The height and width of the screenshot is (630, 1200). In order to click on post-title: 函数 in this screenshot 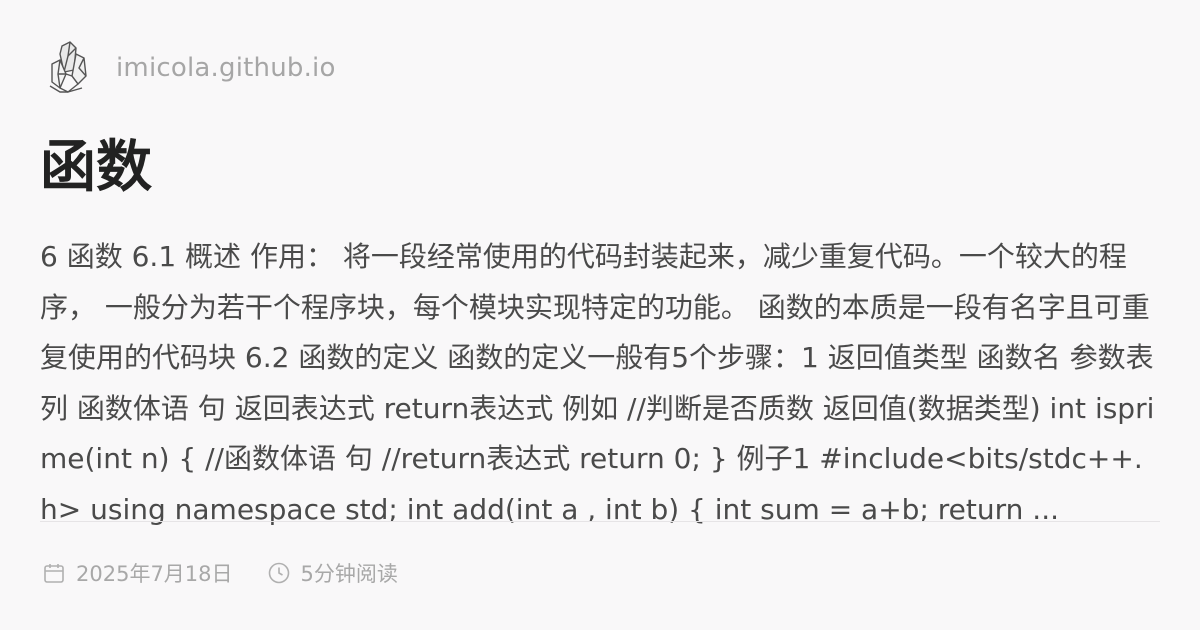, I will do `click(96, 167)`.